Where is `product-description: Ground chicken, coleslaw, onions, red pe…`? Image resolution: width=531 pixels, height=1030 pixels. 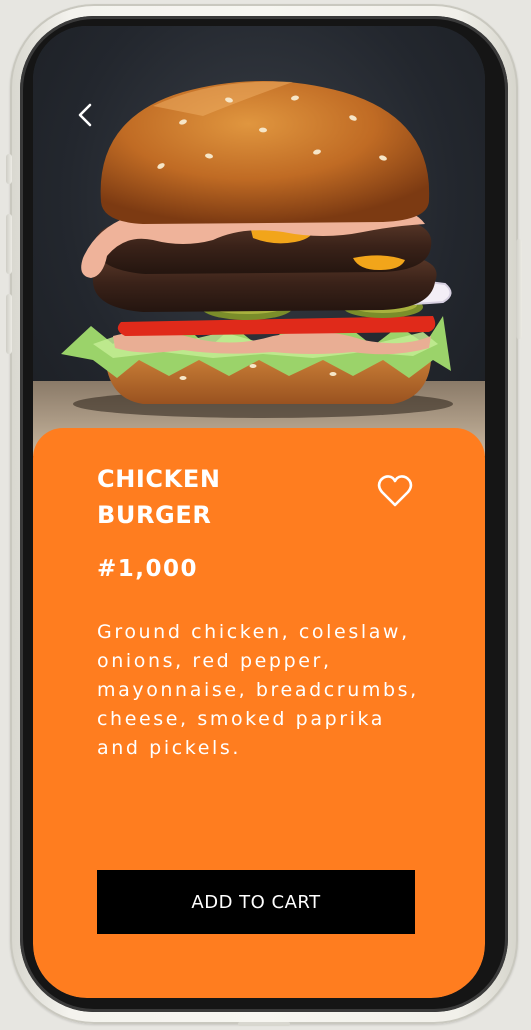
product-description: Ground chicken, coleslaw, onions, red pe… is located at coordinates (258, 690).